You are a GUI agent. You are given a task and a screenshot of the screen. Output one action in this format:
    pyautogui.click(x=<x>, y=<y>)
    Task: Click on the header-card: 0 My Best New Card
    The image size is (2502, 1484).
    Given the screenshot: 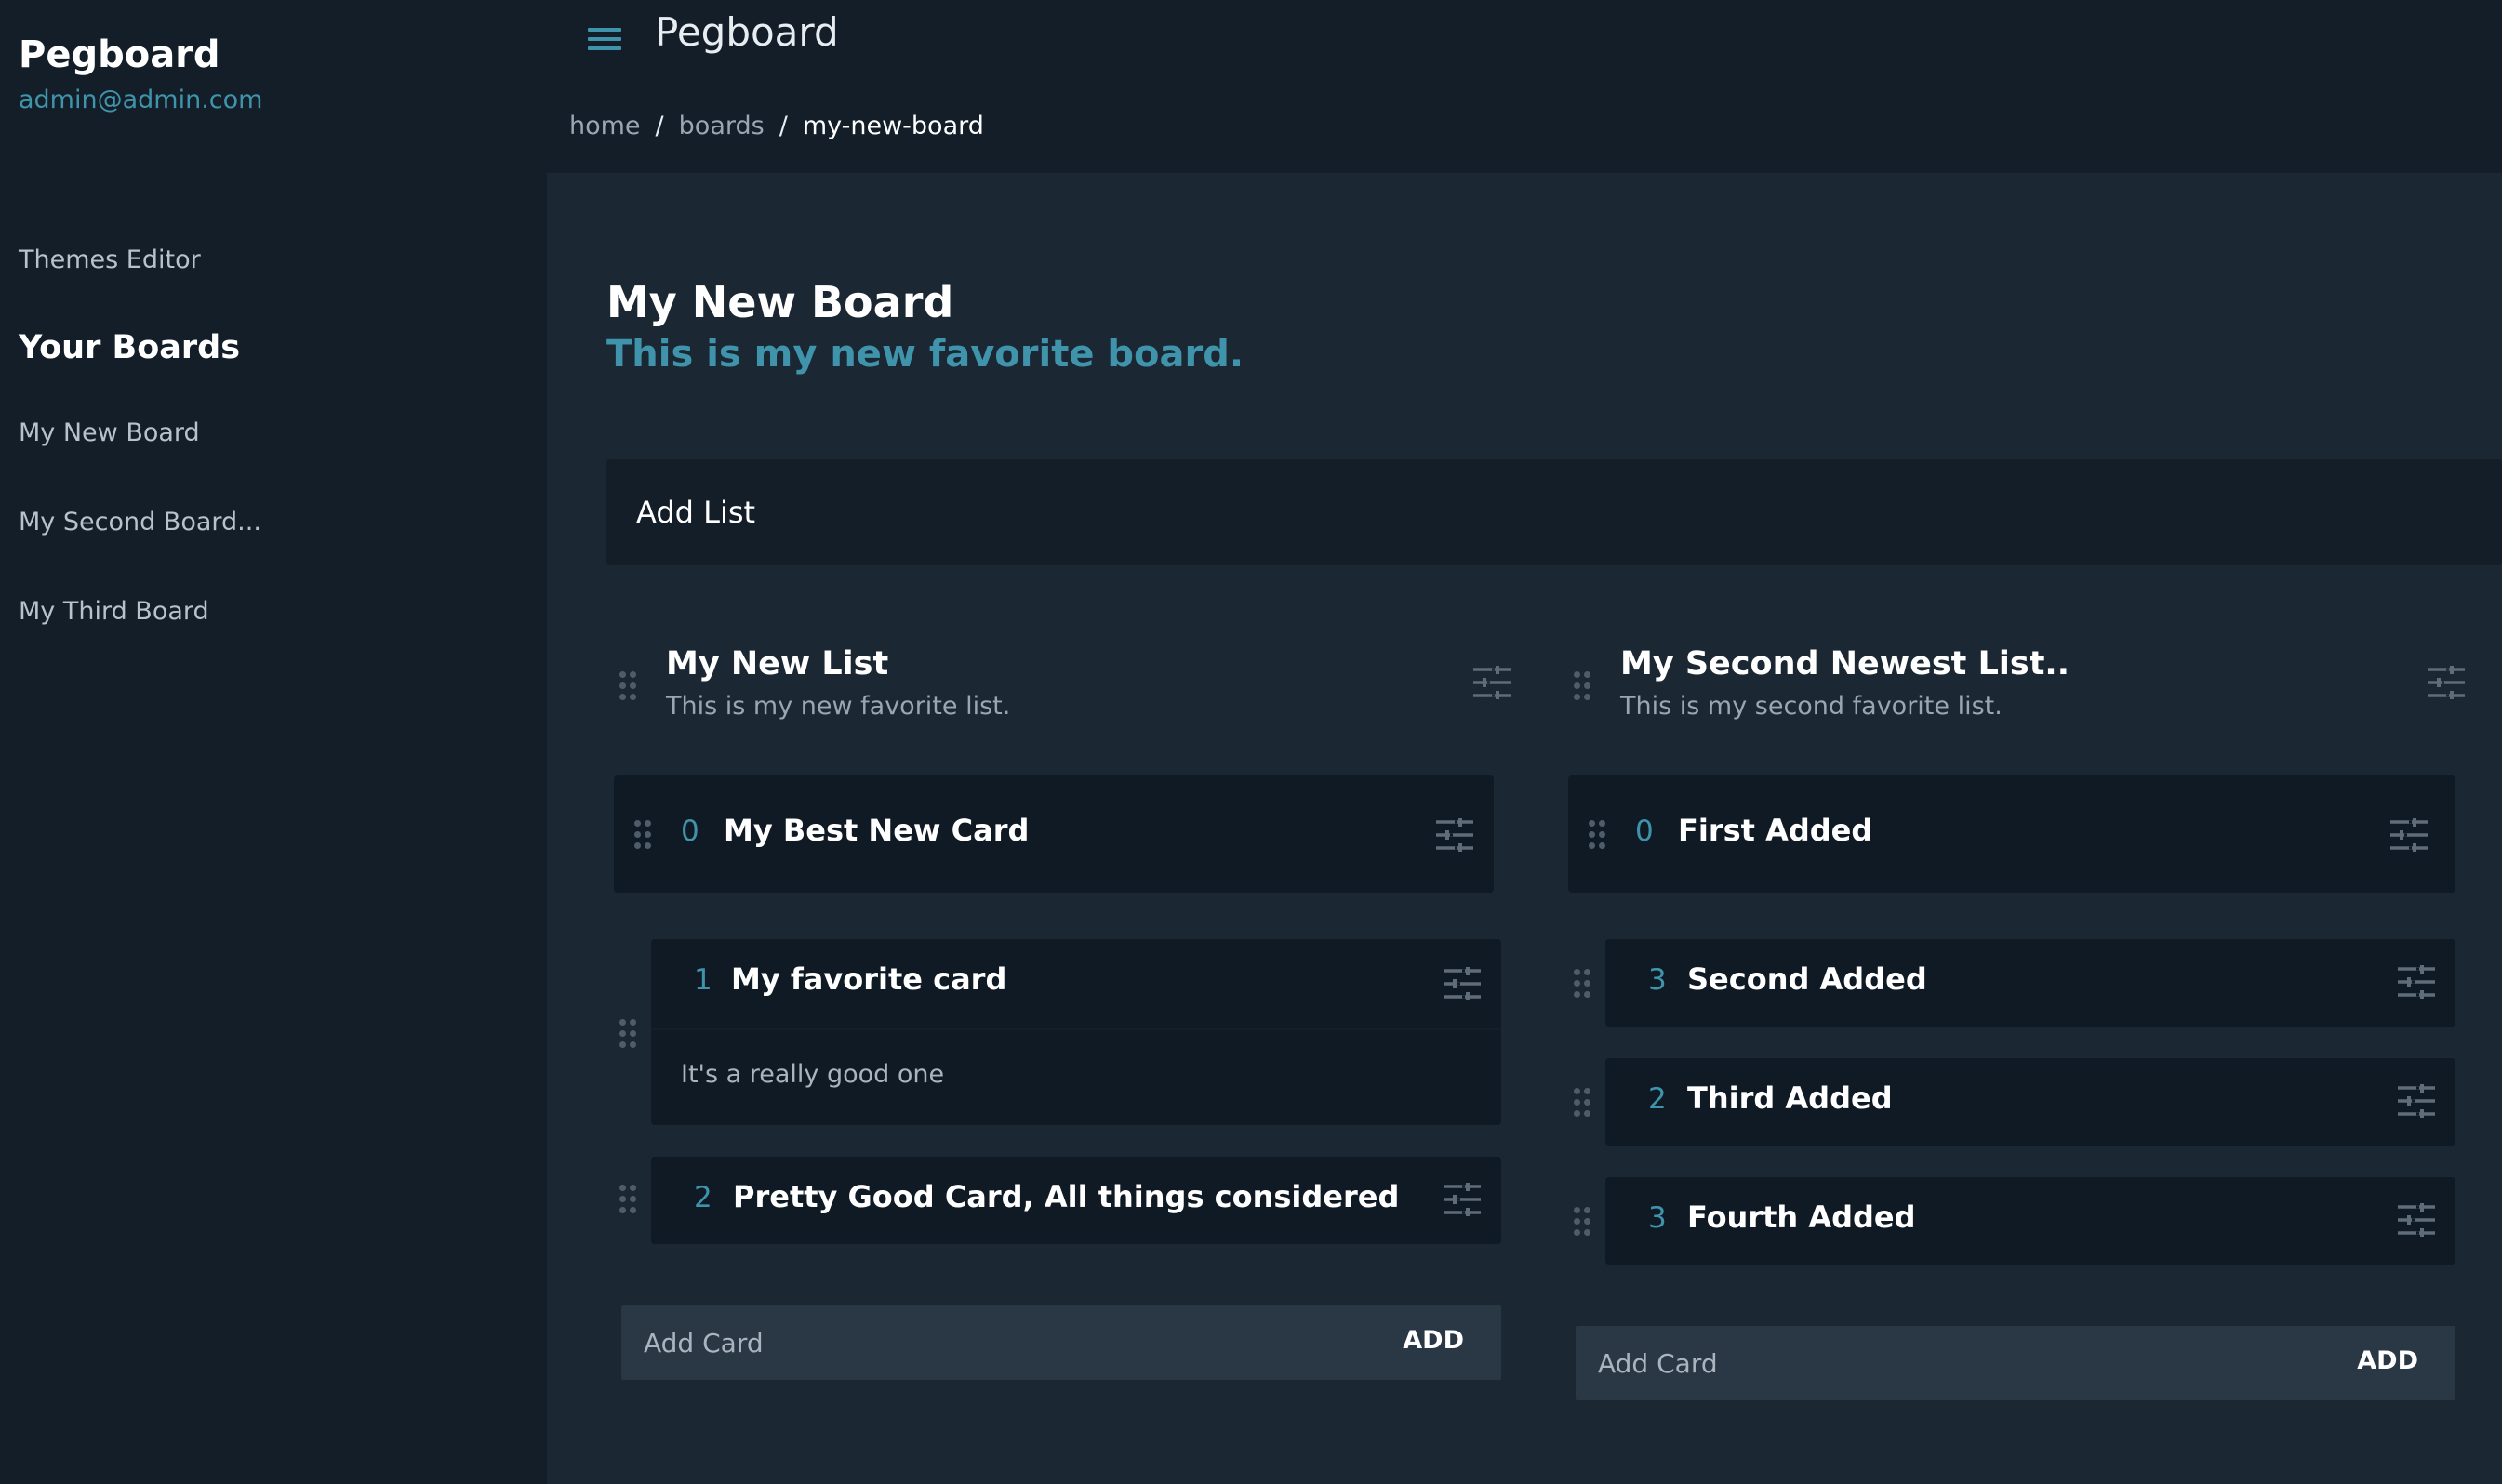 What is the action you would take?
    pyautogui.click(x=1054, y=834)
    